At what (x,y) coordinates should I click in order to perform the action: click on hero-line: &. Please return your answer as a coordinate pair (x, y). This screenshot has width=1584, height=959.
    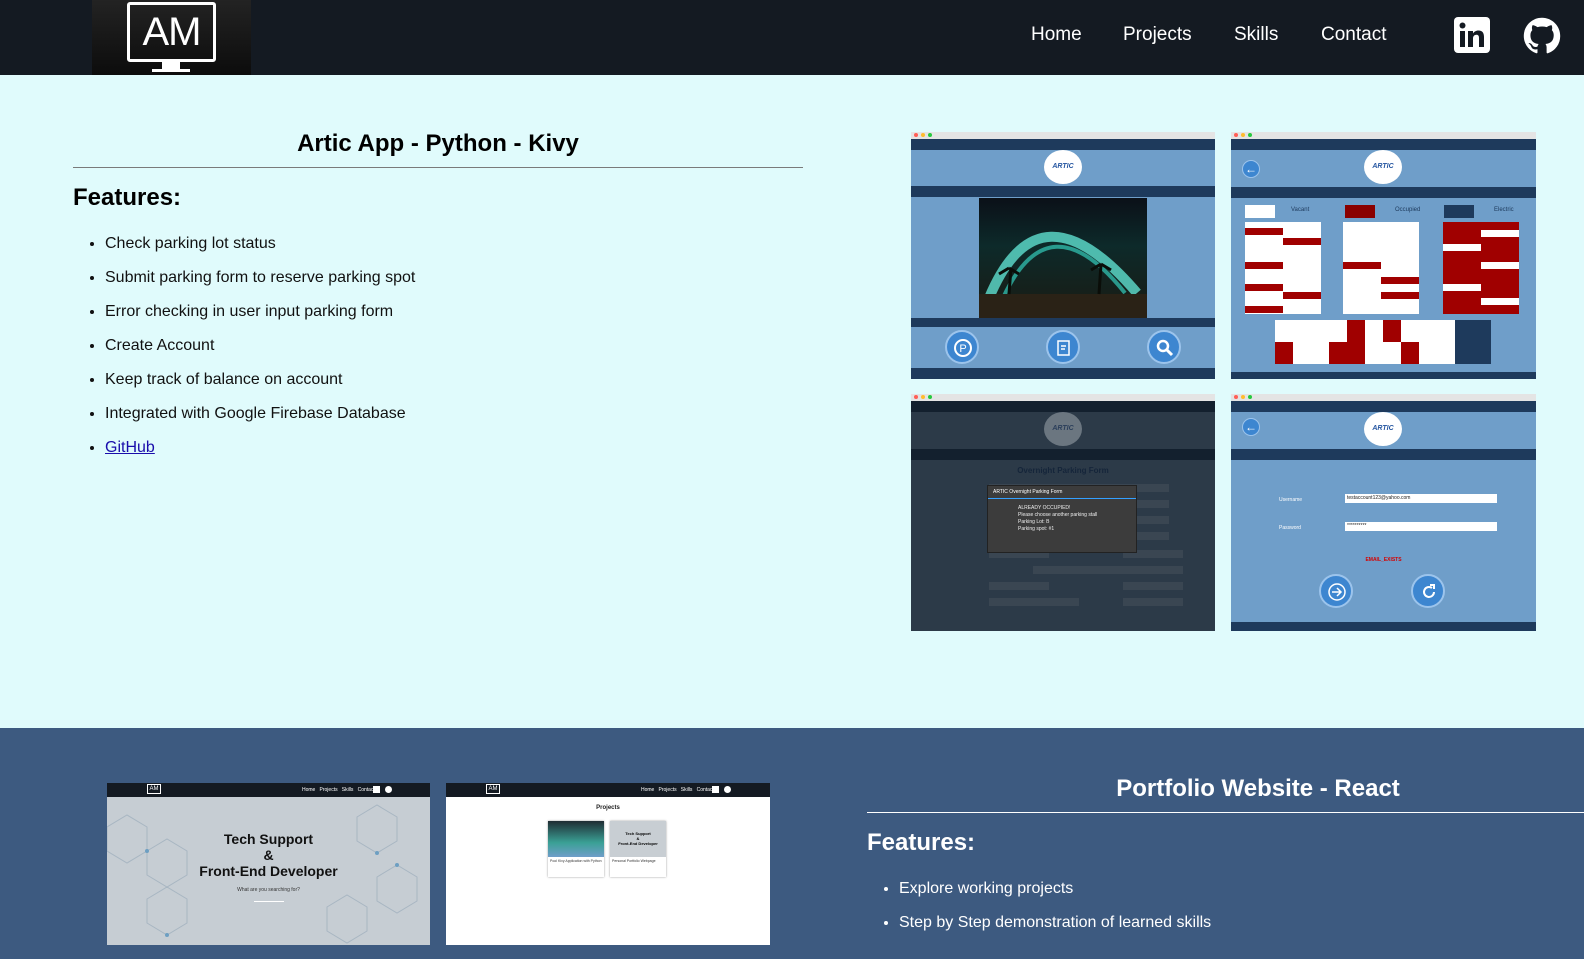
    Looking at the image, I should click on (268, 855).